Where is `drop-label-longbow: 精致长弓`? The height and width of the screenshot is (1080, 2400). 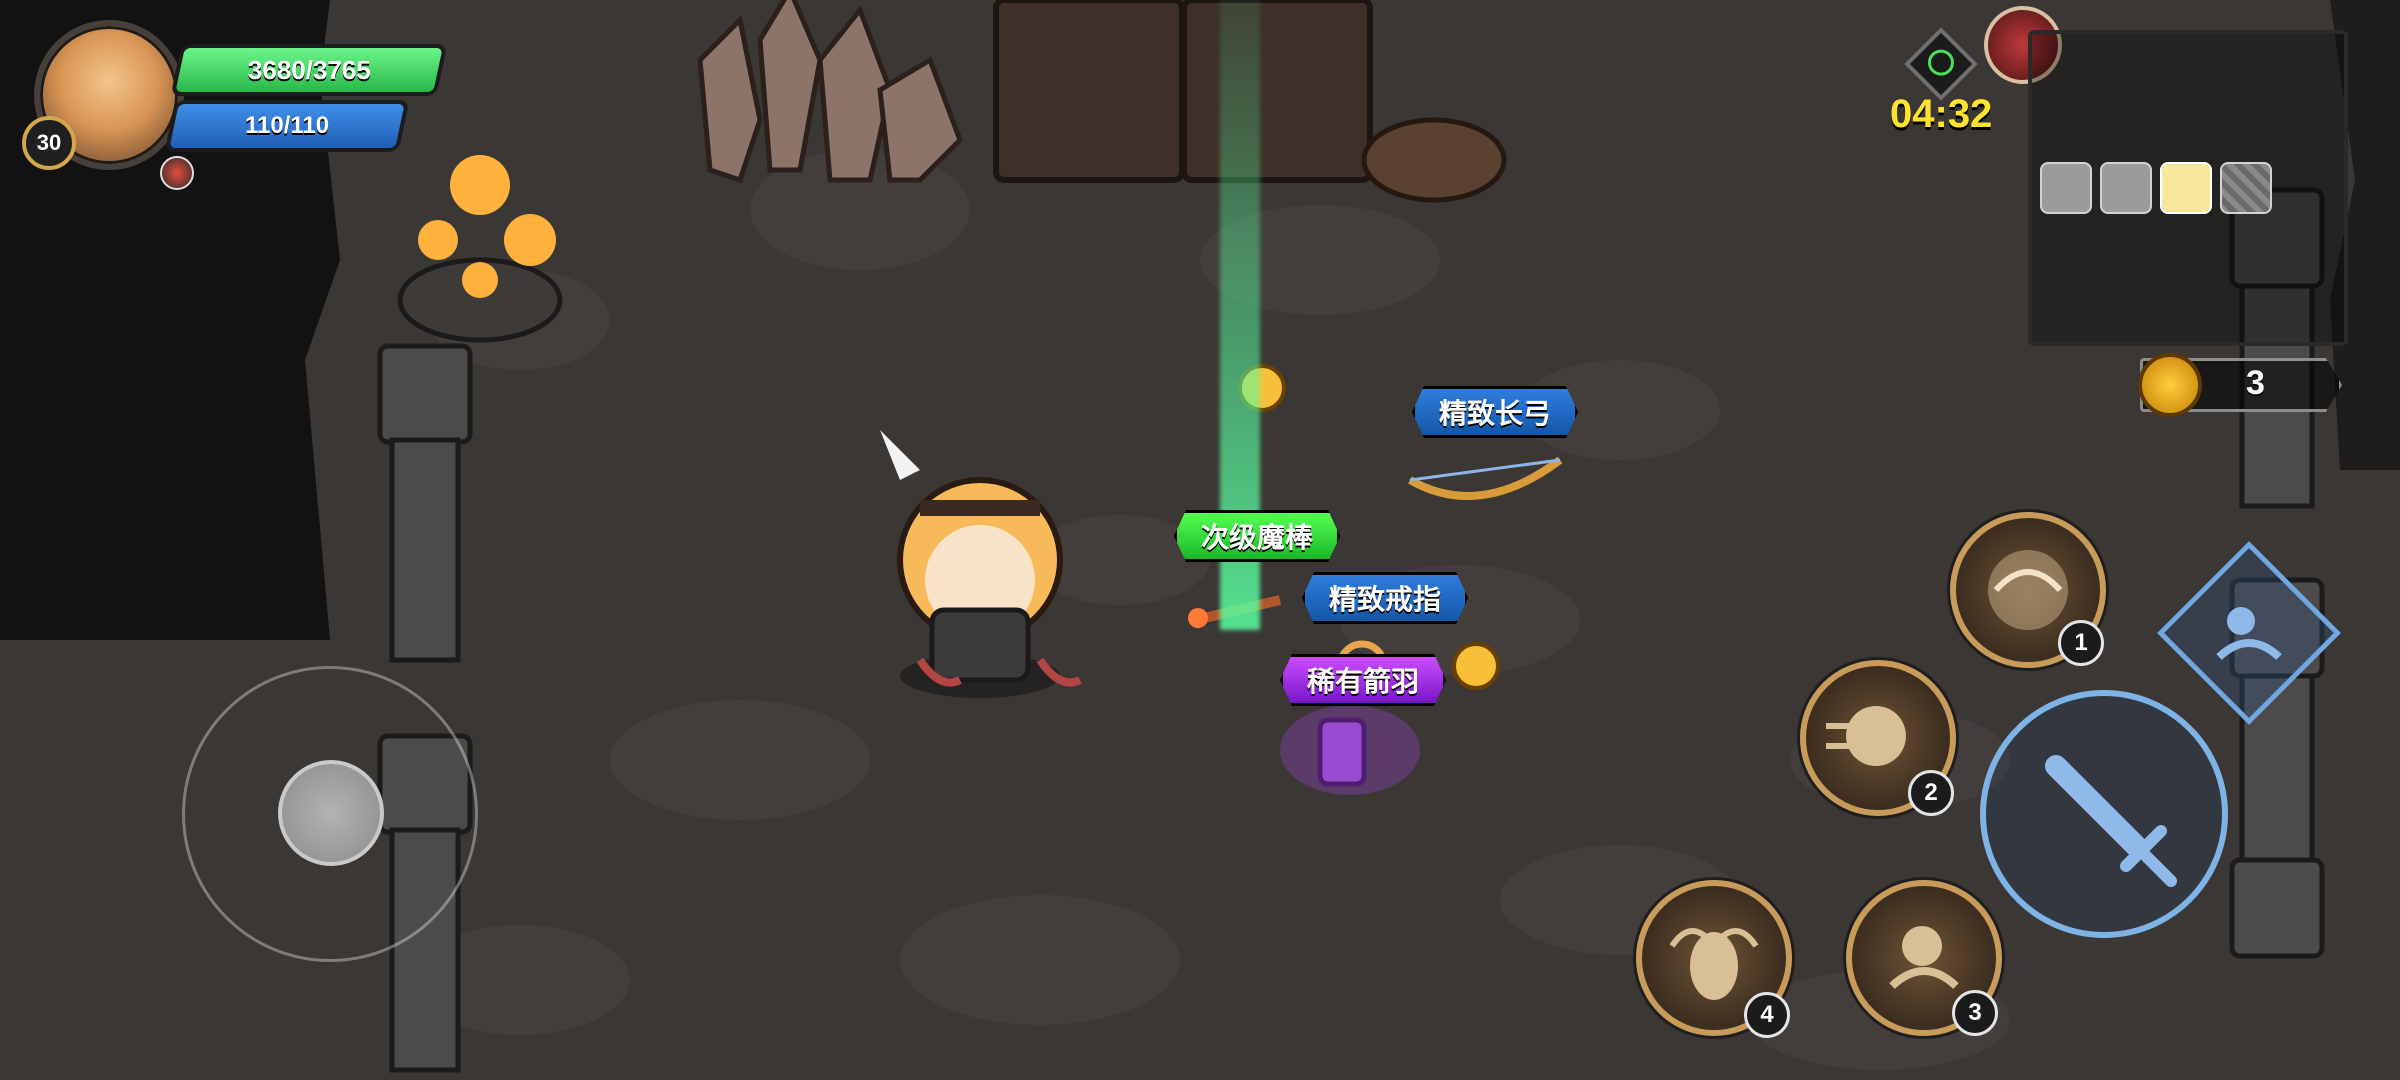 drop-label-longbow: 精致长弓 is located at coordinates (1495, 412).